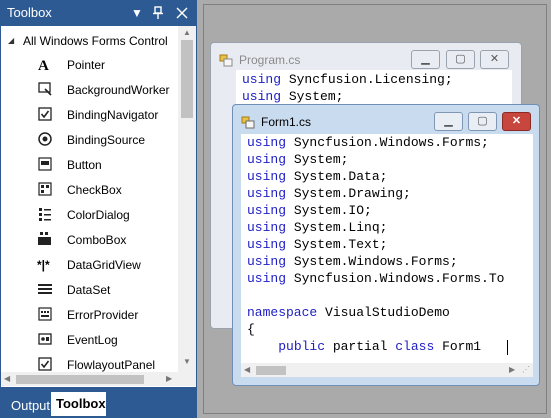 The height and width of the screenshot is (418, 551). I want to click on code-text: Syncfusion.Windows.Forms.To, so click(395, 278).